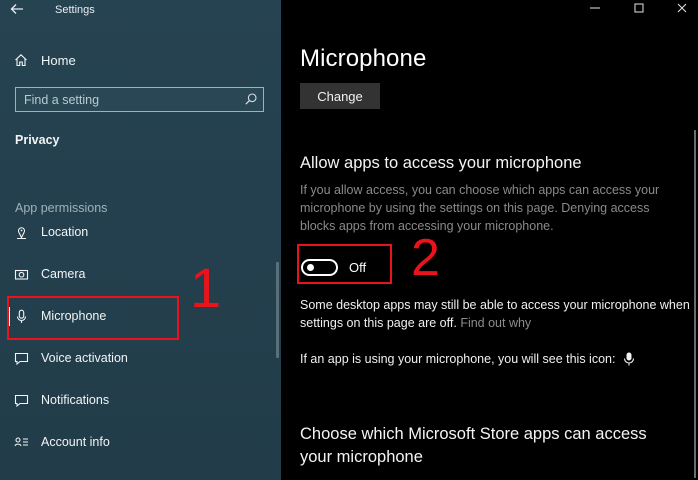 The height and width of the screenshot is (480, 698). Describe the element at coordinates (425, 258) in the screenshot. I see `annotation-number-2: 2` at that location.